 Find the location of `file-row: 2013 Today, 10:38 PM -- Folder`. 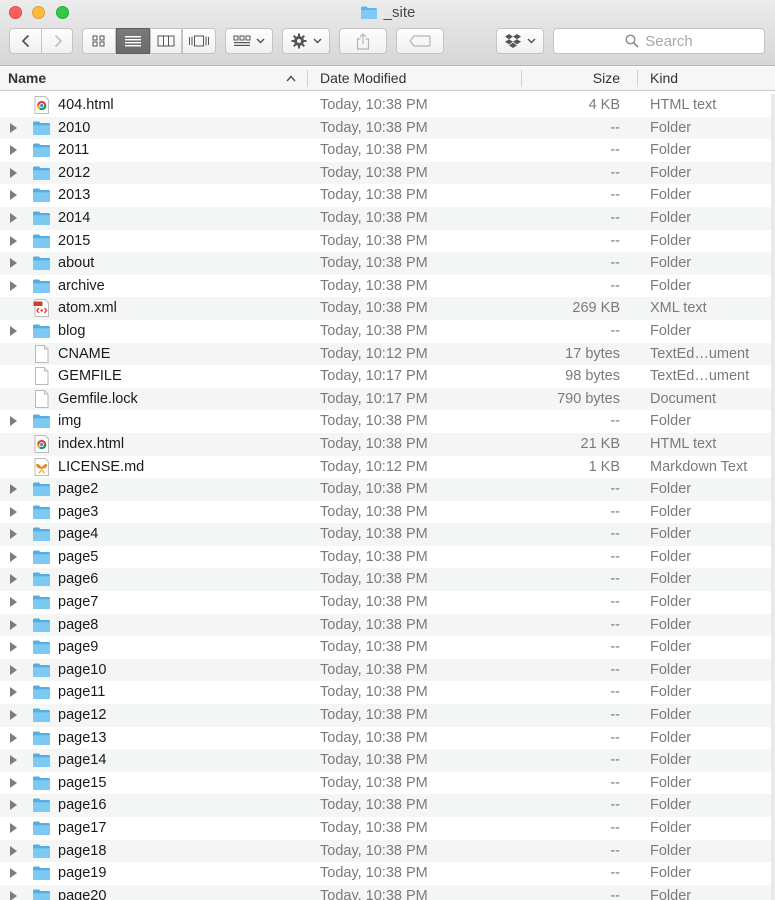

file-row: 2013 Today, 10:38 PM -- Folder is located at coordinates (387, 195).